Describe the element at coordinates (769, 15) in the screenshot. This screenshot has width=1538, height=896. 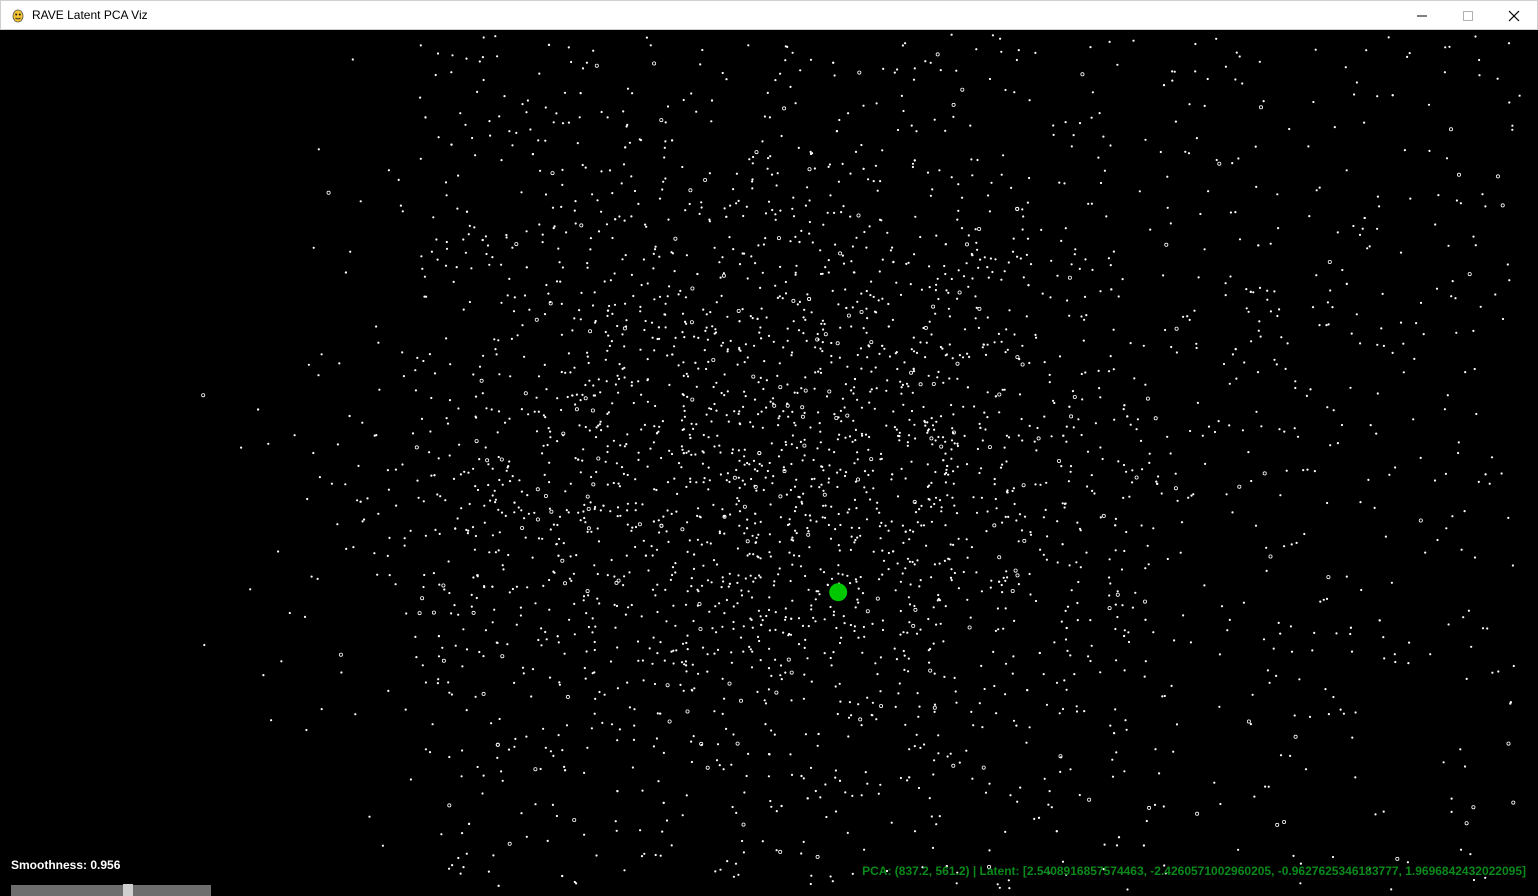
I see `title-bar: RAVE Latent PCA Viz` at that location.